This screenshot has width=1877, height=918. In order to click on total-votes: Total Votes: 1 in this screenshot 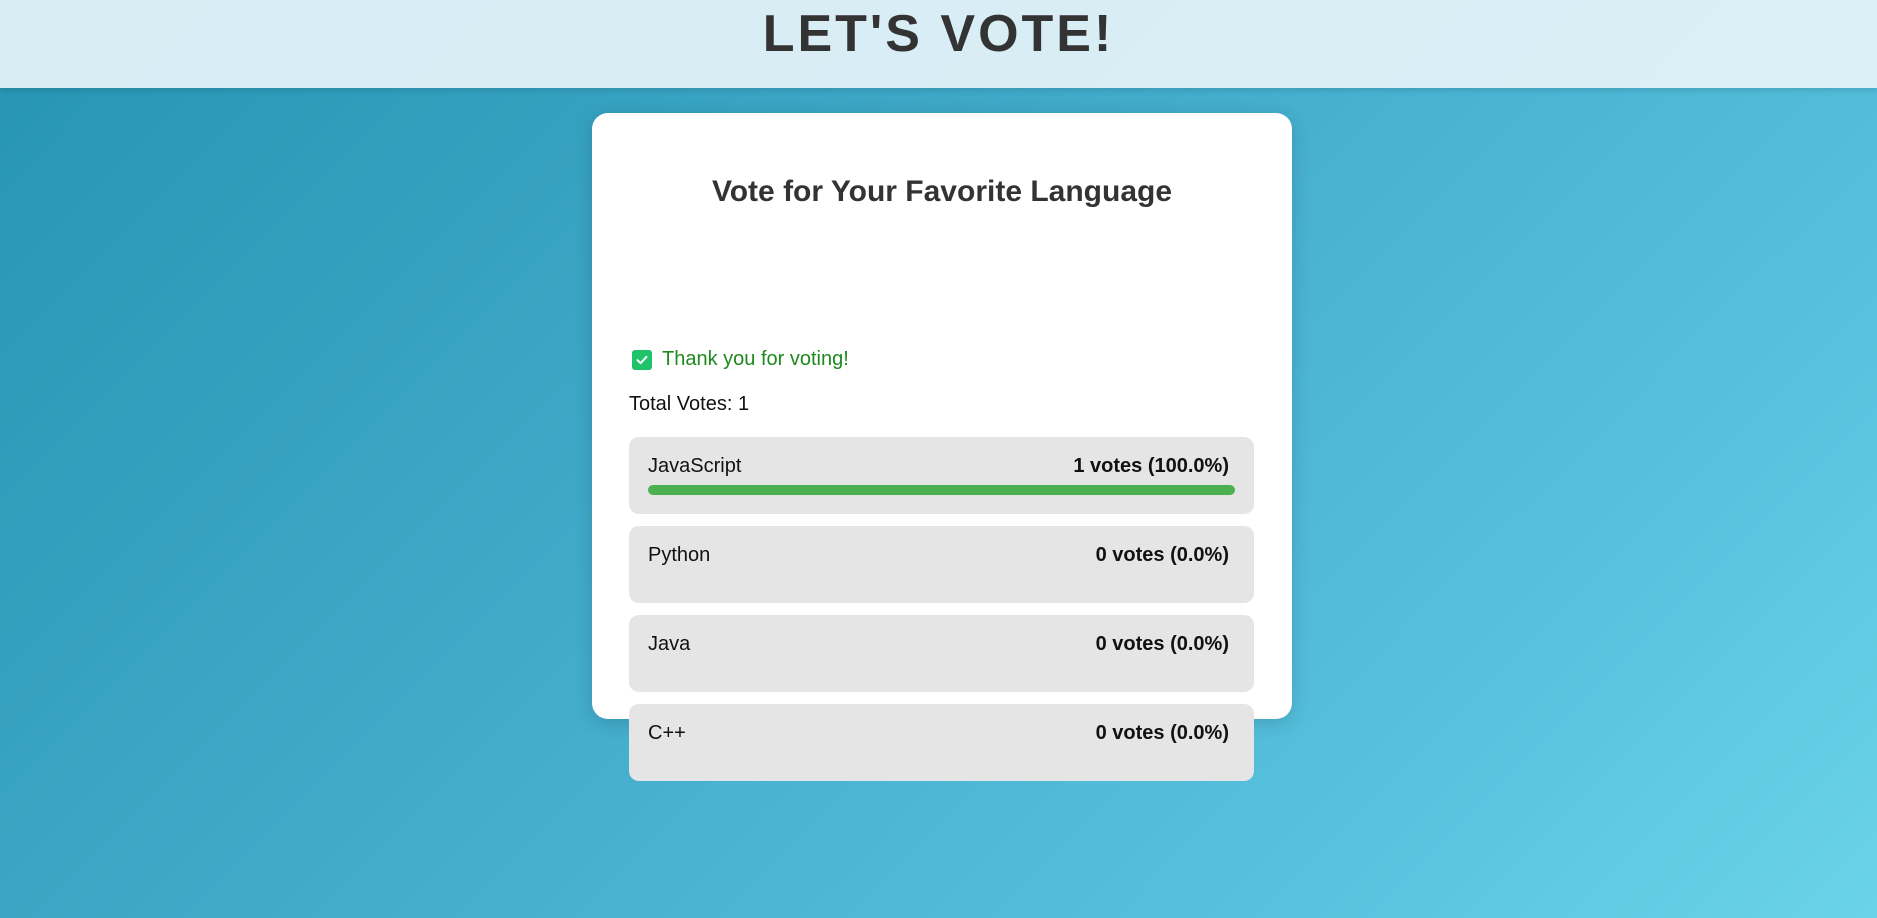, I will do `click(689, 404)`.